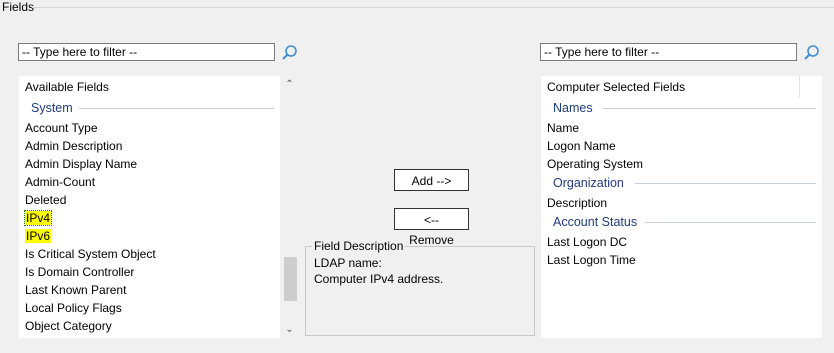 The width and height of the screenshot is (834, 353). What do you see at coordinates (38, 218) in the screenshot?
I see `list-item-label: IPv4` at bounding box center [38, 218].